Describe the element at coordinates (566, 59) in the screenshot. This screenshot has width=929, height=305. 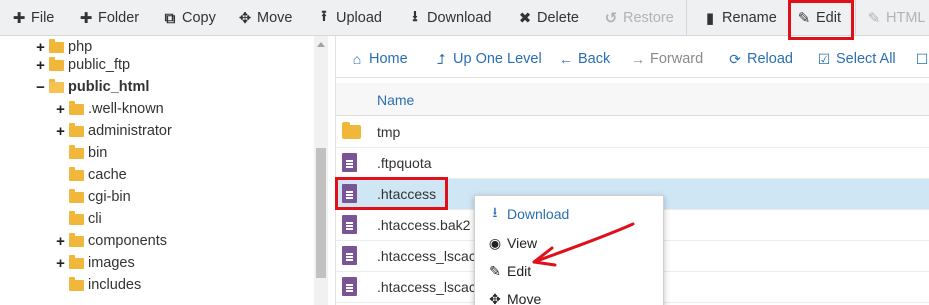
I see `arrow-left-icon: ←` at that location.